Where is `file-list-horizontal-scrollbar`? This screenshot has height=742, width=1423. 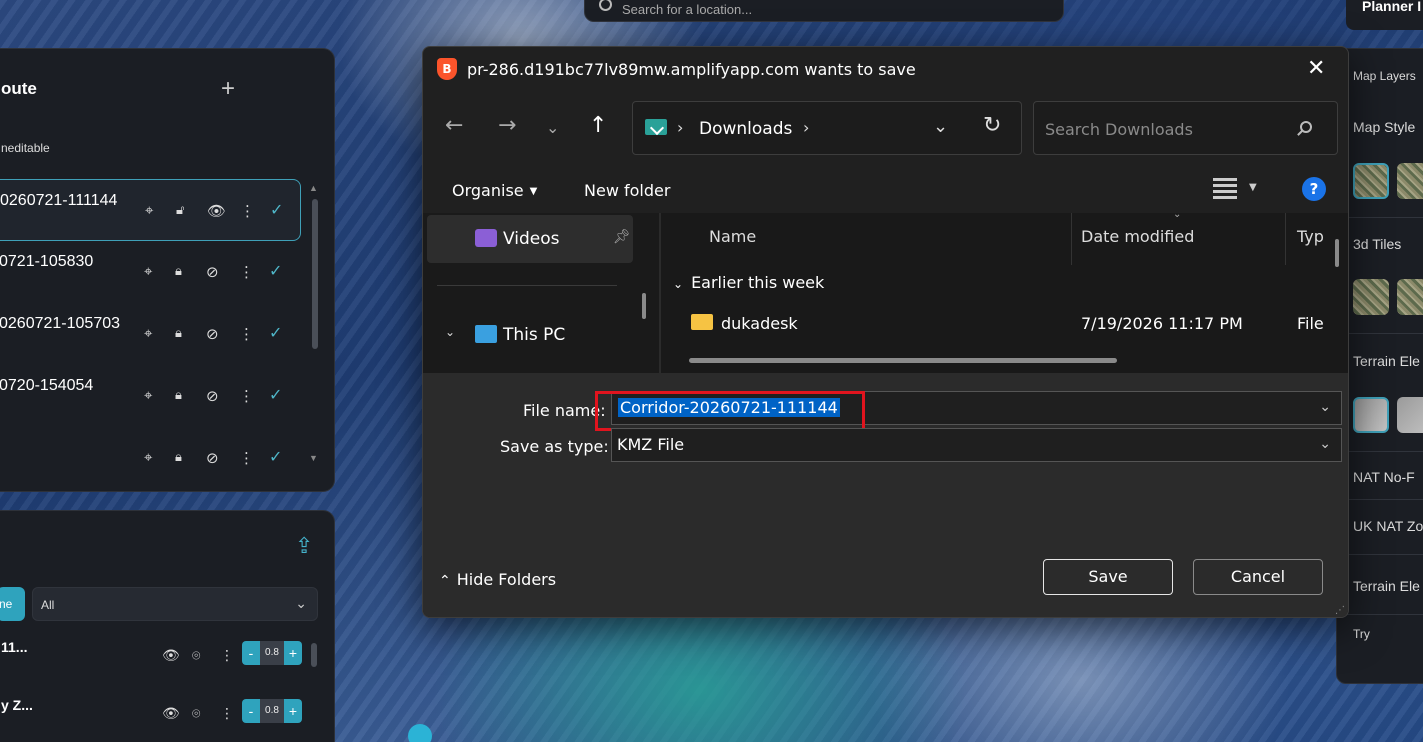
file-list-horizontal-scrollbar is located at coordinates (903, 360).